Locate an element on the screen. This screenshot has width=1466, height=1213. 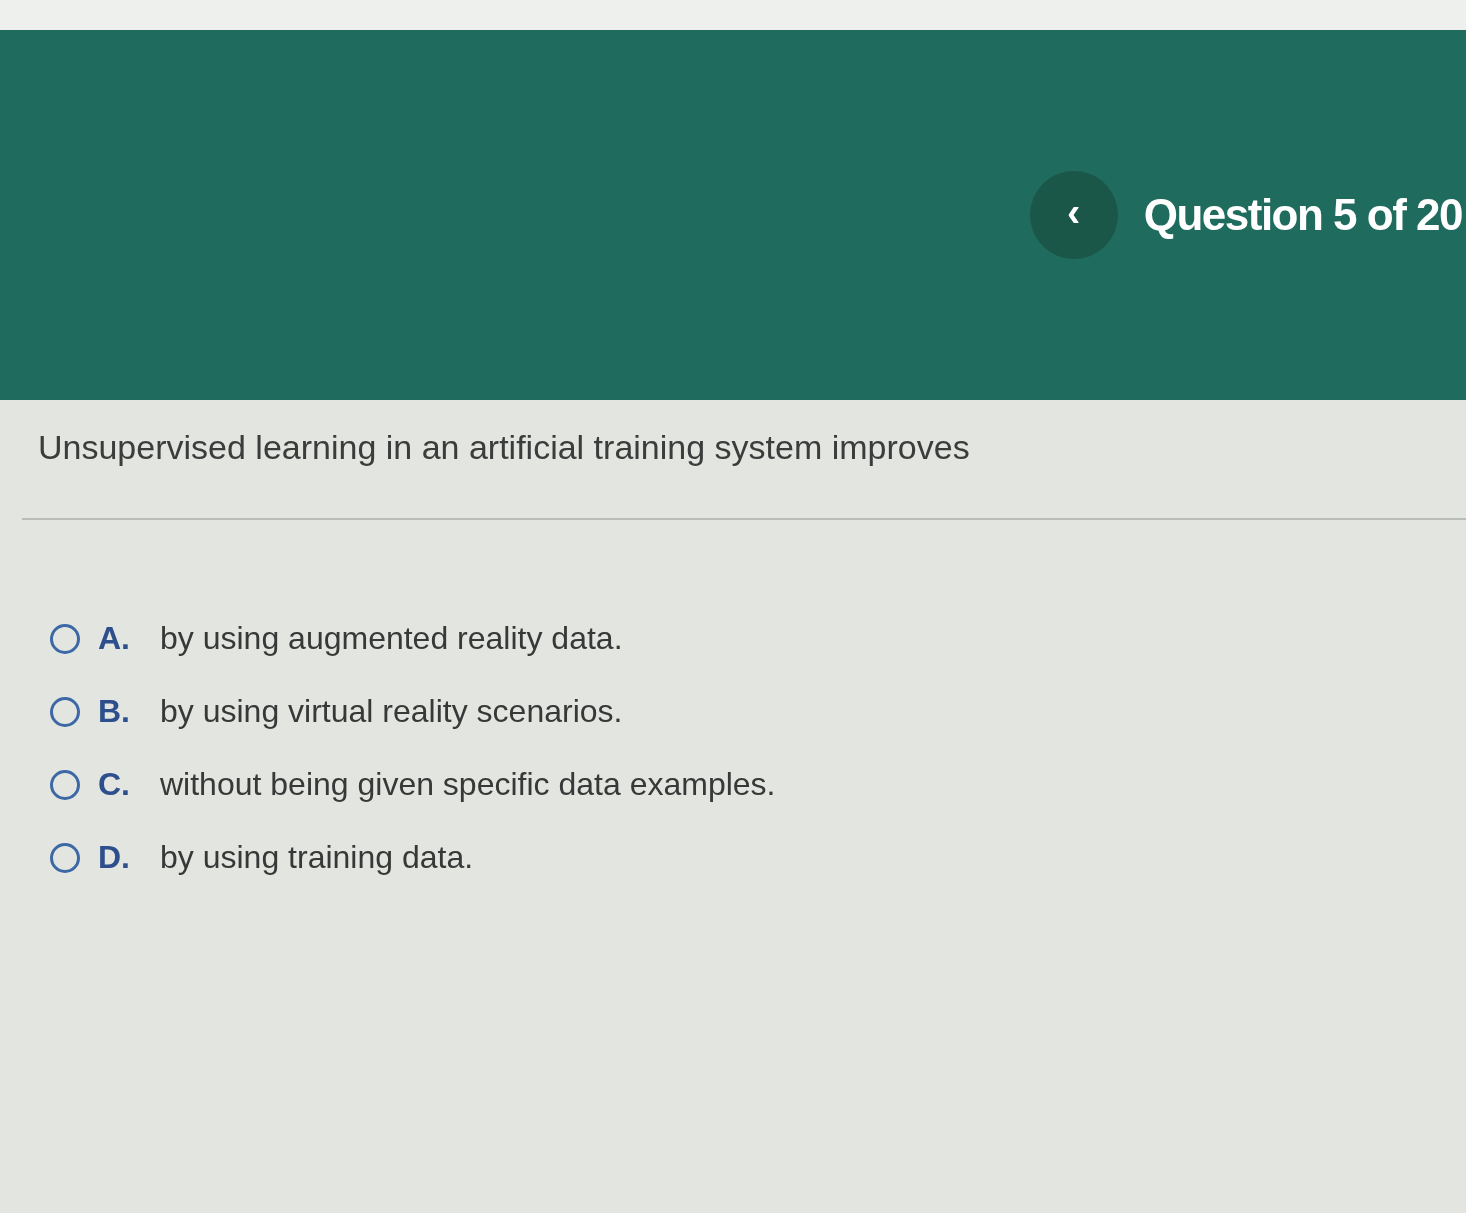
option-text: by using virtual reality scenarios. is located at coordinates (391, 711).